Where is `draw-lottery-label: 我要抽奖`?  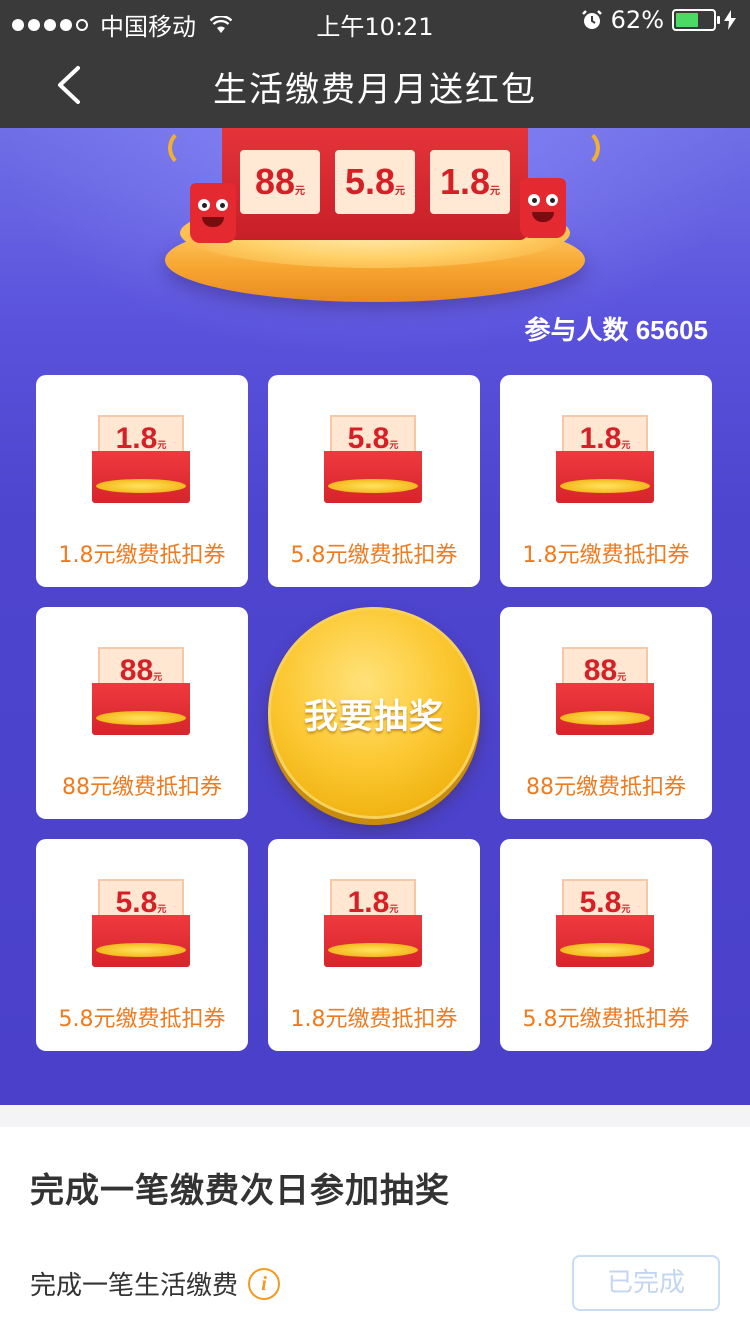
draw-lottery-label: 我要抽奖 is located at coordinates (374, 716).